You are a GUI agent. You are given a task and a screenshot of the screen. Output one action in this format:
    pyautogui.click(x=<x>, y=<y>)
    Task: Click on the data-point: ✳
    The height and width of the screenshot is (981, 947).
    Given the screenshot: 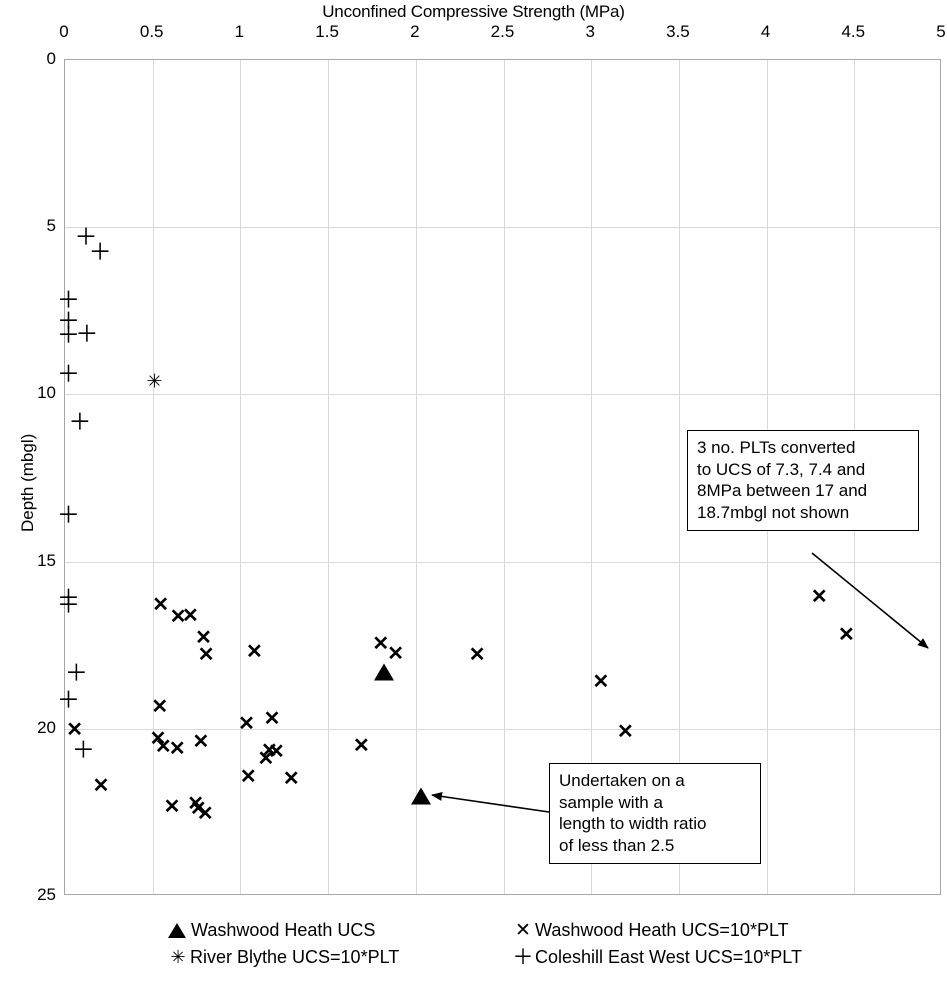 What is the action you would take?
    pyautogui.click(x=154, y=381)
    